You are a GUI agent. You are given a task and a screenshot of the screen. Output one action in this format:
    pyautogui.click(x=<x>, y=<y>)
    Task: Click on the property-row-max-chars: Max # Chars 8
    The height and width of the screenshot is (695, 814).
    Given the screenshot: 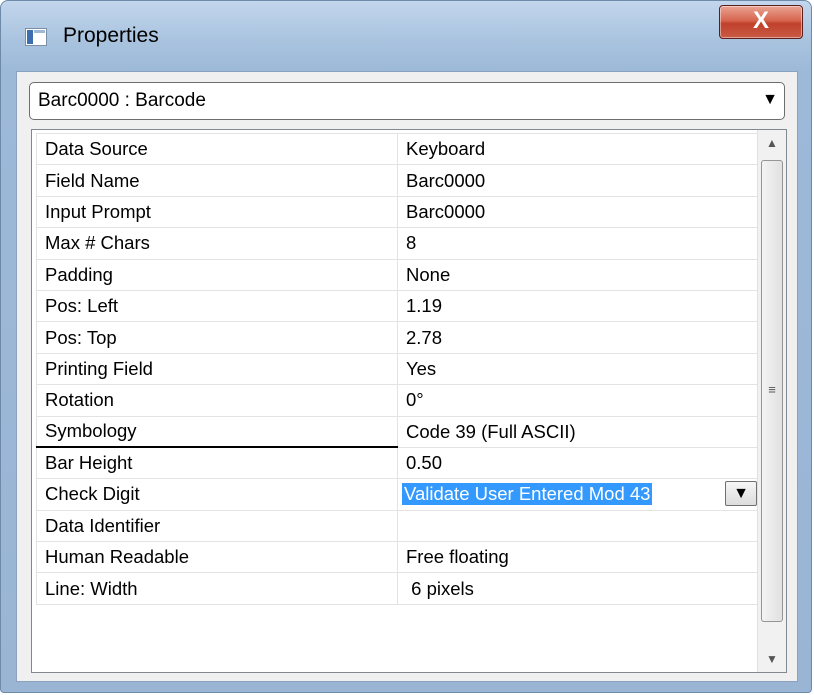 What is the action you would take?
    pyautogui.click(x=401, y=243)
    